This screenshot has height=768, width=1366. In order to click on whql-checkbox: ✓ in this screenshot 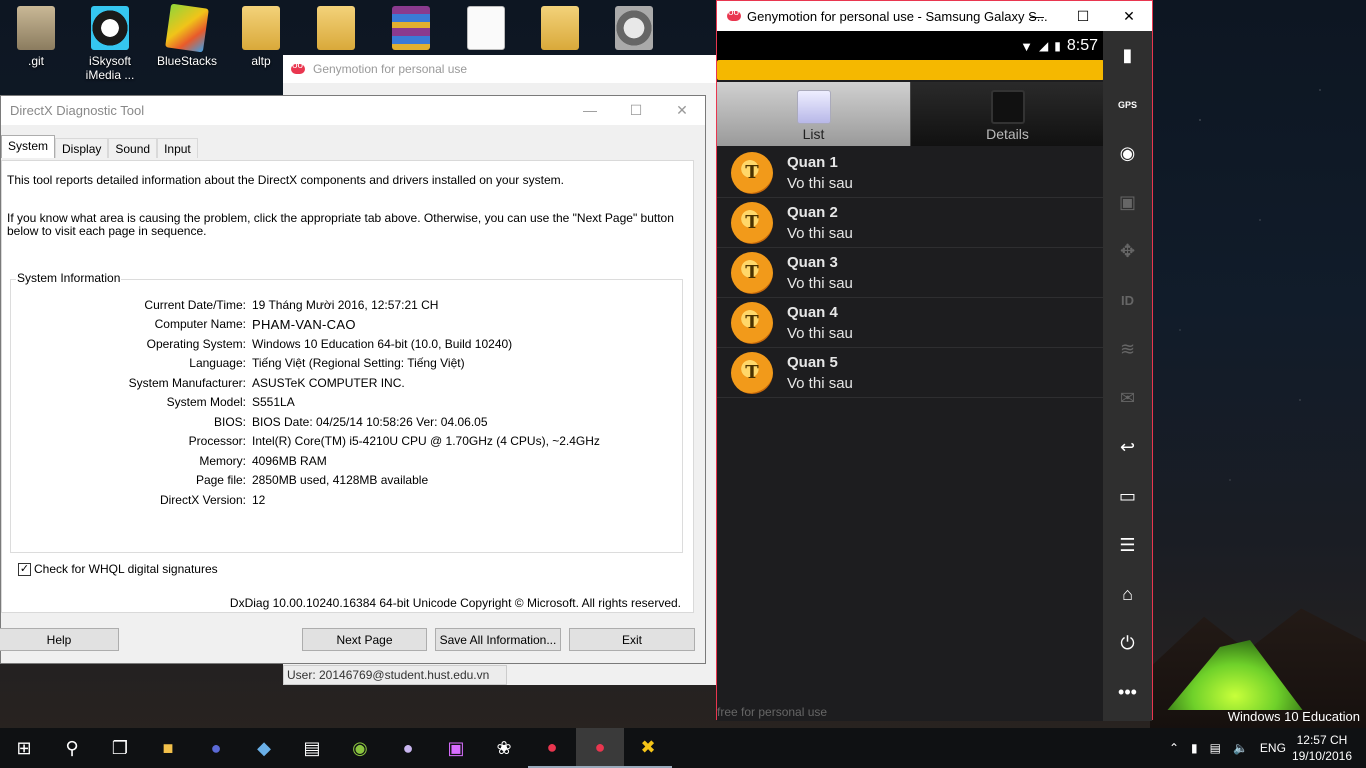, I will do `click(24, 569)`.